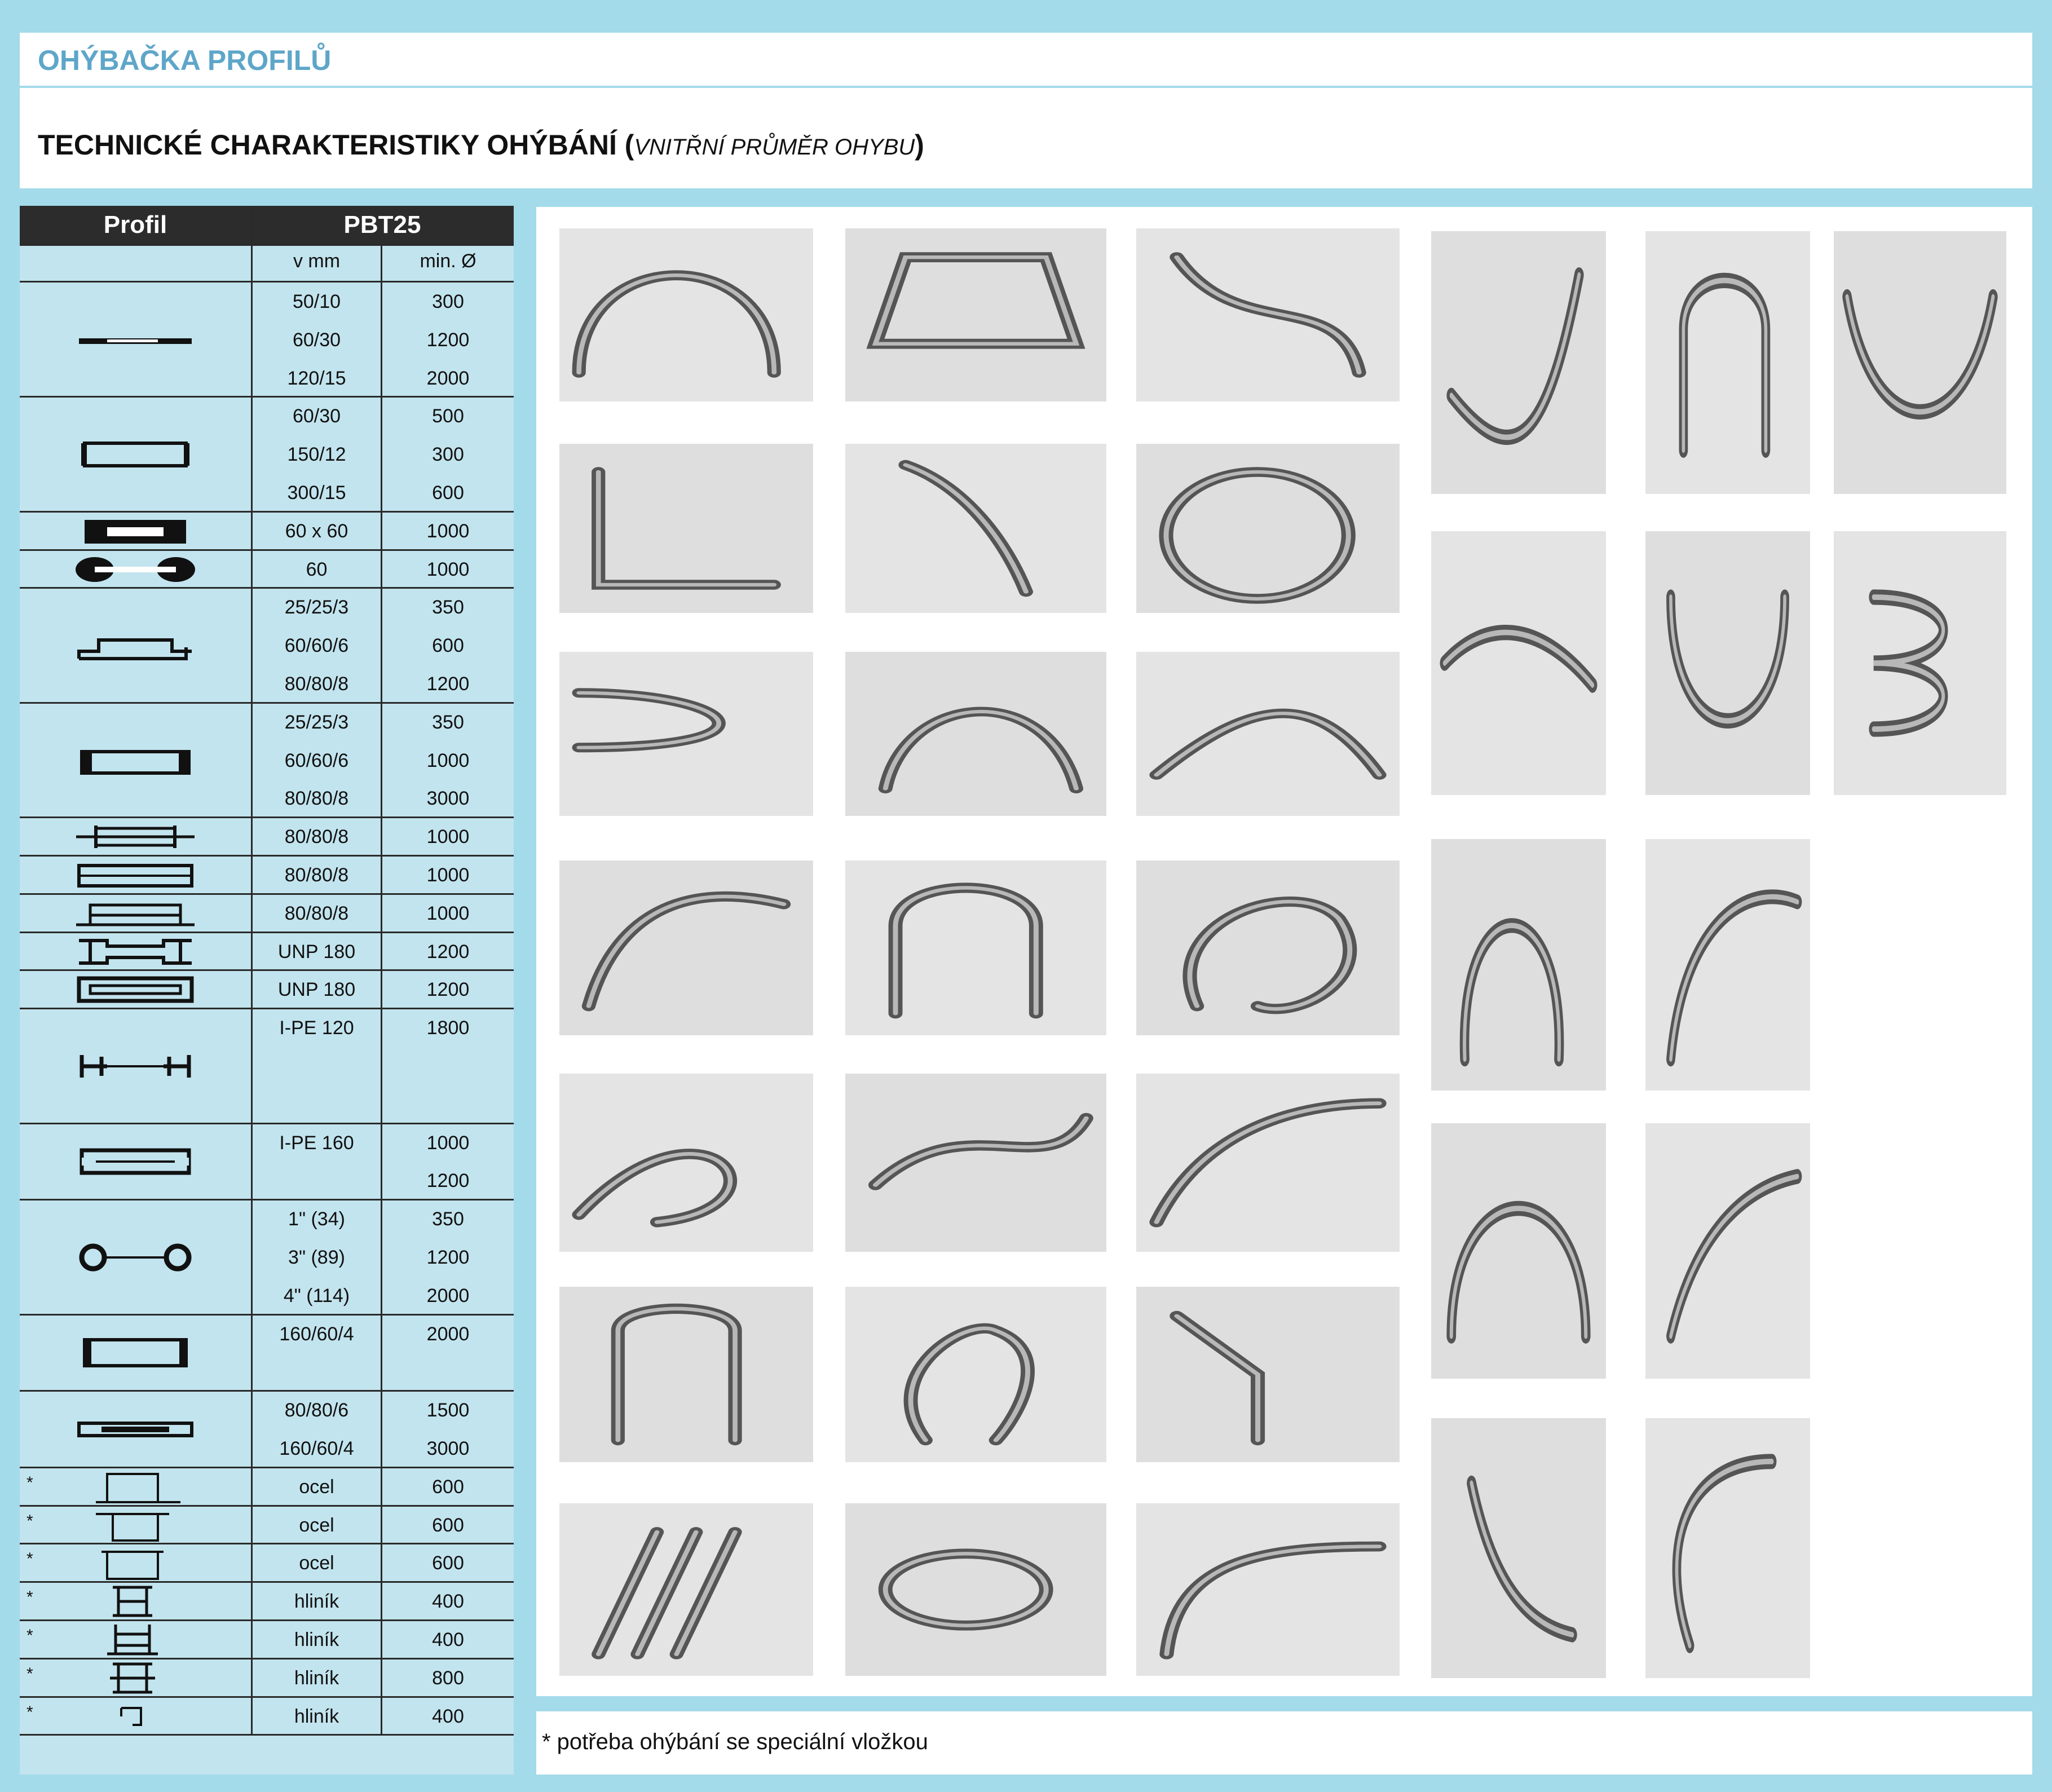 This screenshot has height=1792, width=2052. What do you see at coordinates (1519, 965) in the screenshot?
I see `photo-arch-rod` at bounding box center [1519, 965].